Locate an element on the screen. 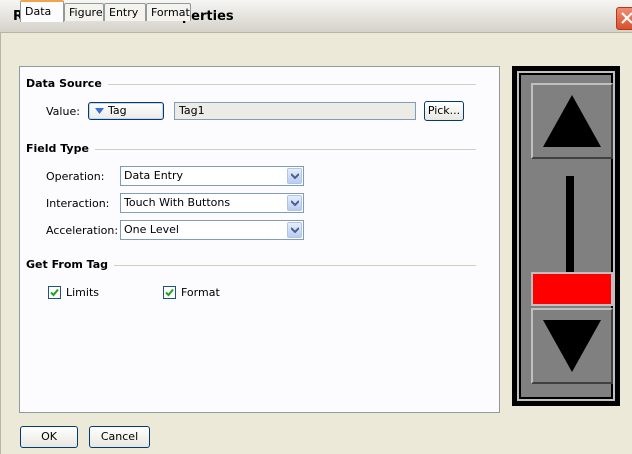 The width and height of the screenshot is (632, 454). format-label: Format is located at coordinates (200, 292).